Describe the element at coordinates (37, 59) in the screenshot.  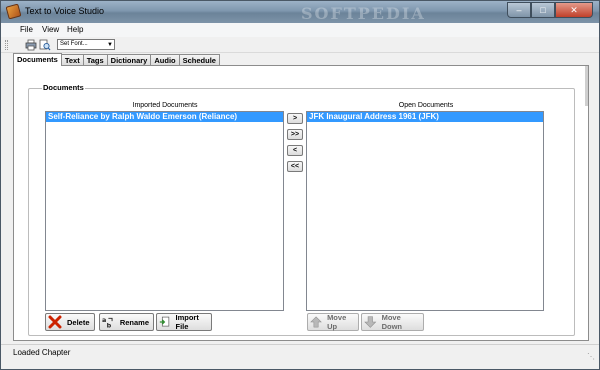
I see `tab-documents: Documents` at that location.